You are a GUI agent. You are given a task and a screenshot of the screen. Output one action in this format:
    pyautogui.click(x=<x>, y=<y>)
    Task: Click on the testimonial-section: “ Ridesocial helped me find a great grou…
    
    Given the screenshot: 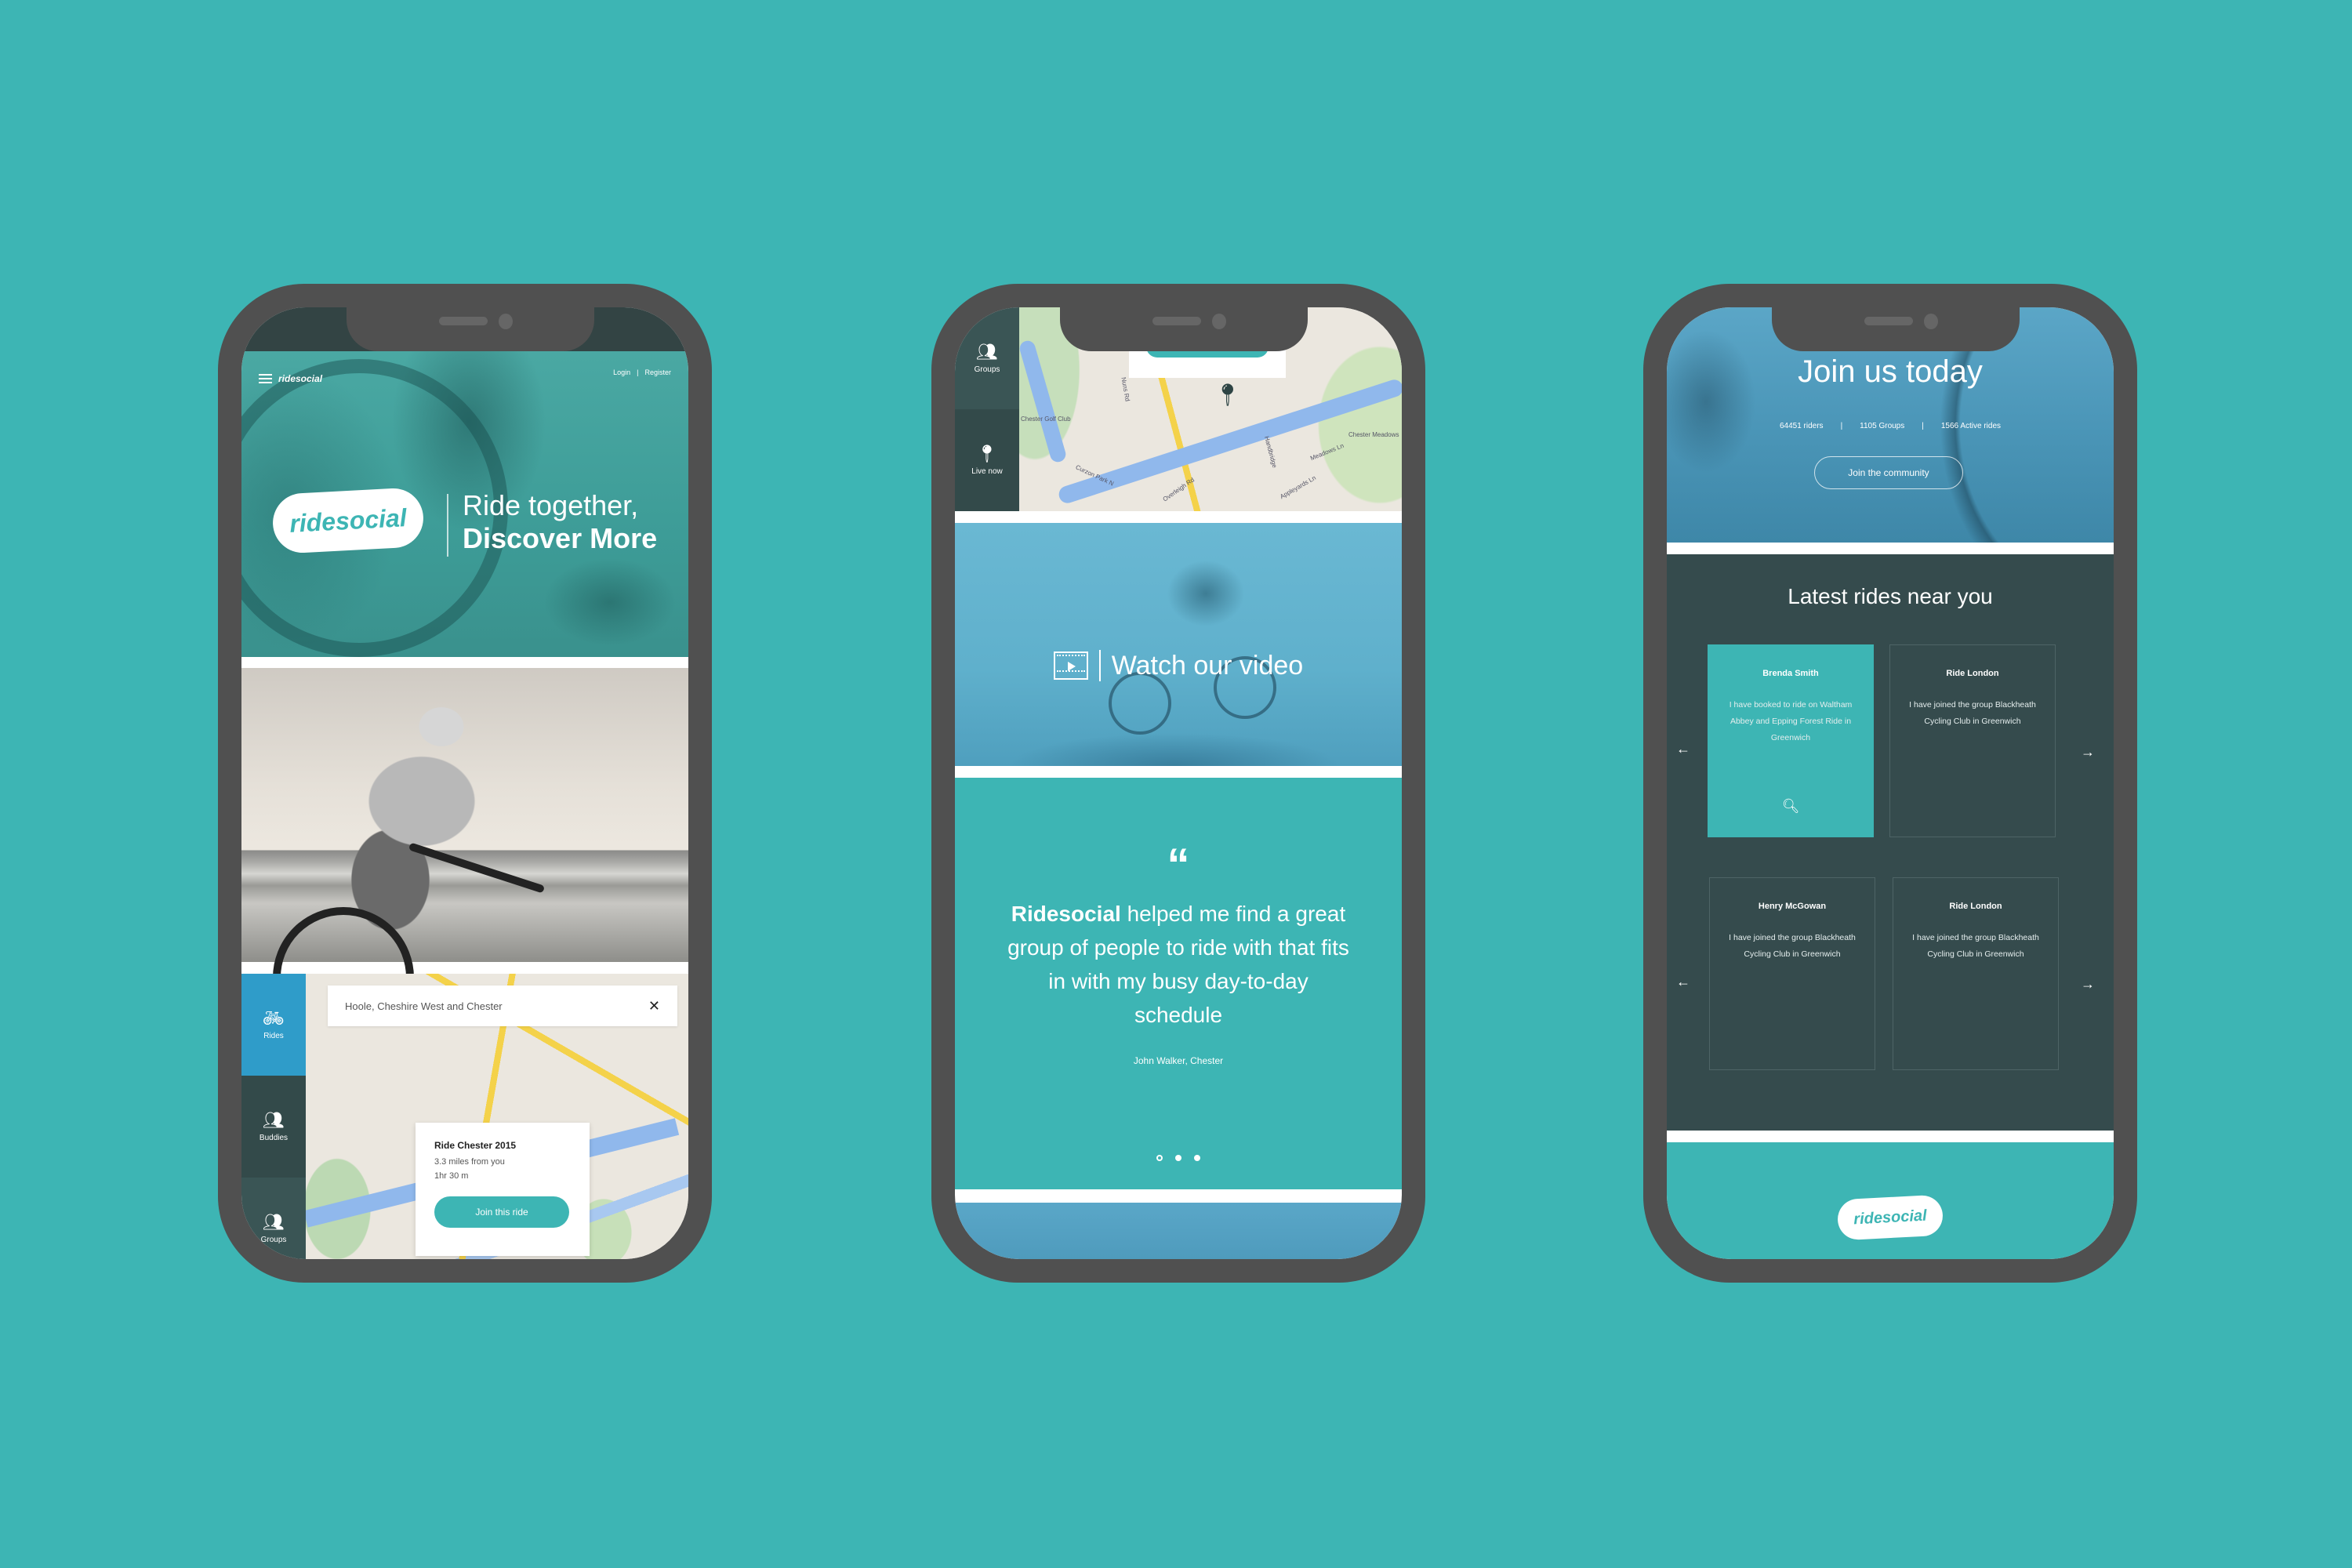 What is the action you would take?
    pyautogui.click(x=1178, y=984)
    